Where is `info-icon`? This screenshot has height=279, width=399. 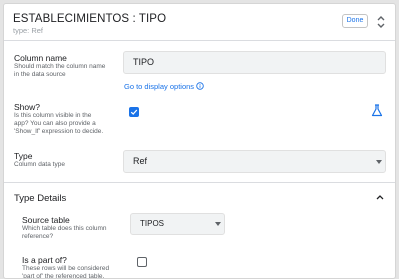 info-icon is located at coordinates (200, 86).